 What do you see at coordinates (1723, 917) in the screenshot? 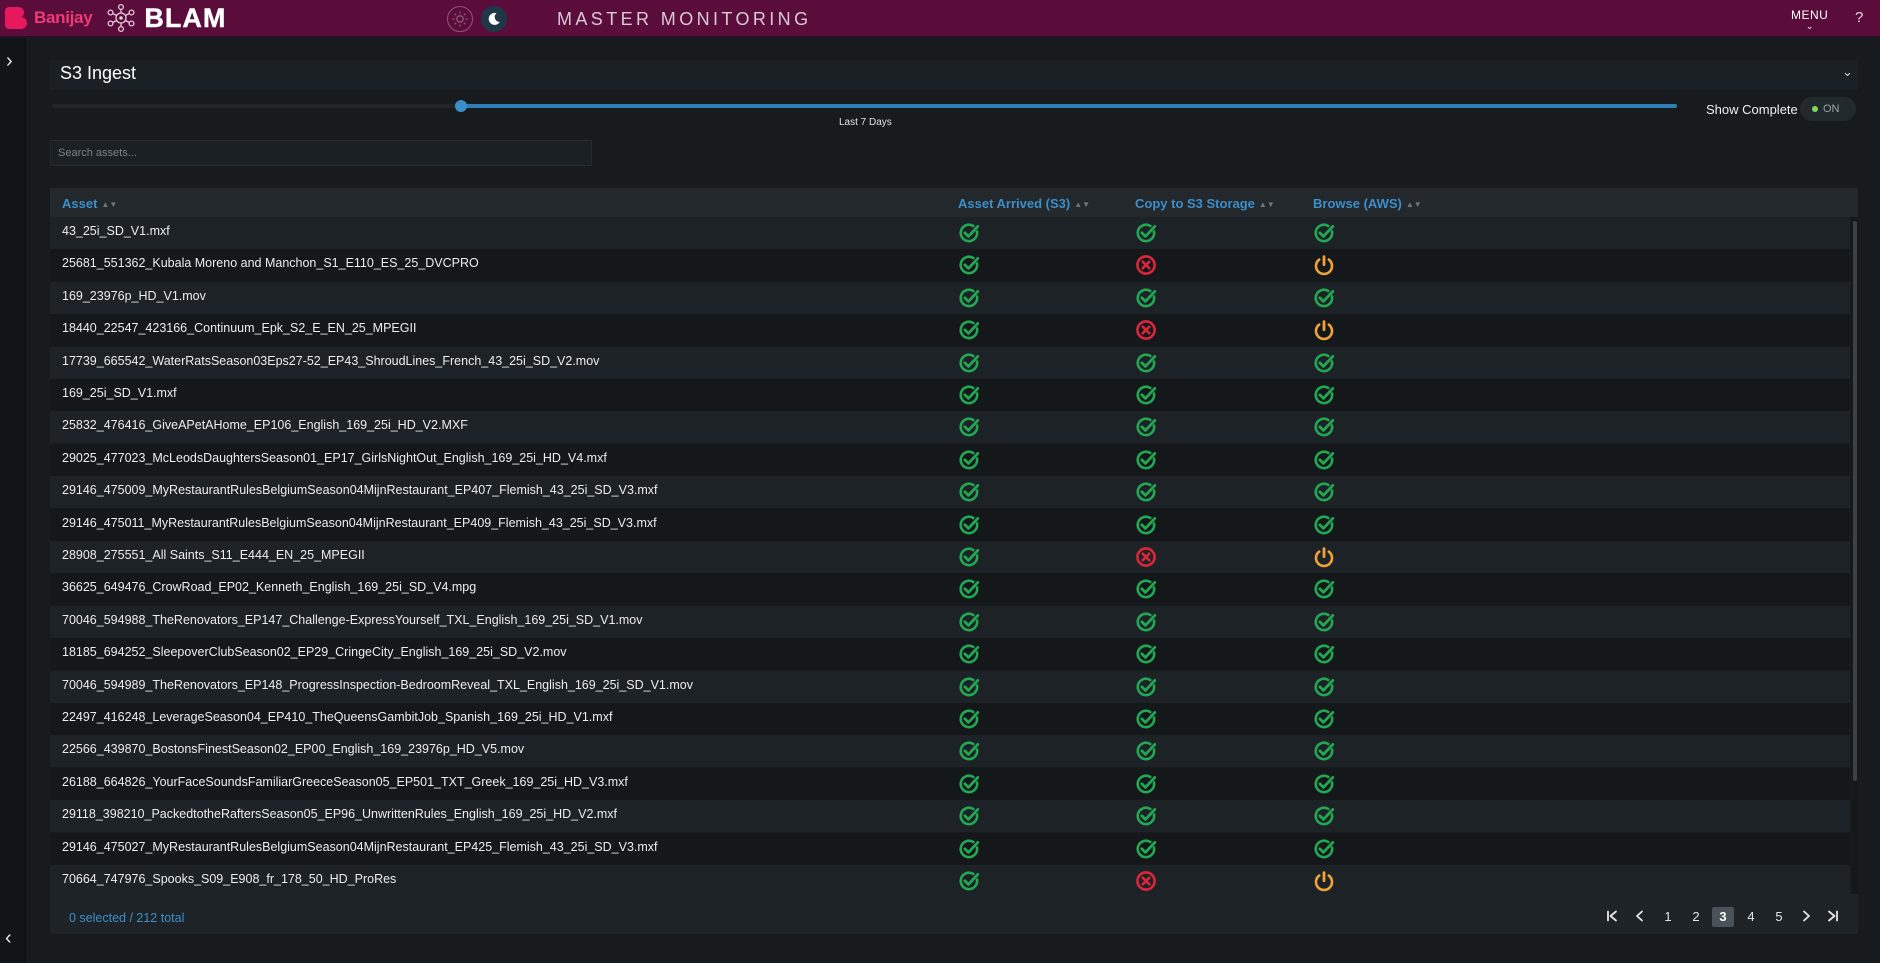
I see `page-button-3: 3` at bounding box center [1723, 917].